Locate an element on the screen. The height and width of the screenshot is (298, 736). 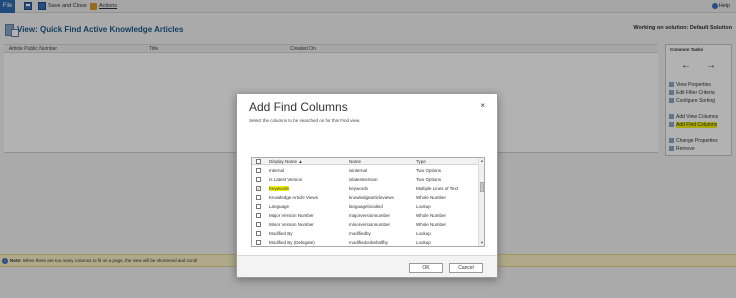
column-header-name: Name is located at coordinates (355, 161).